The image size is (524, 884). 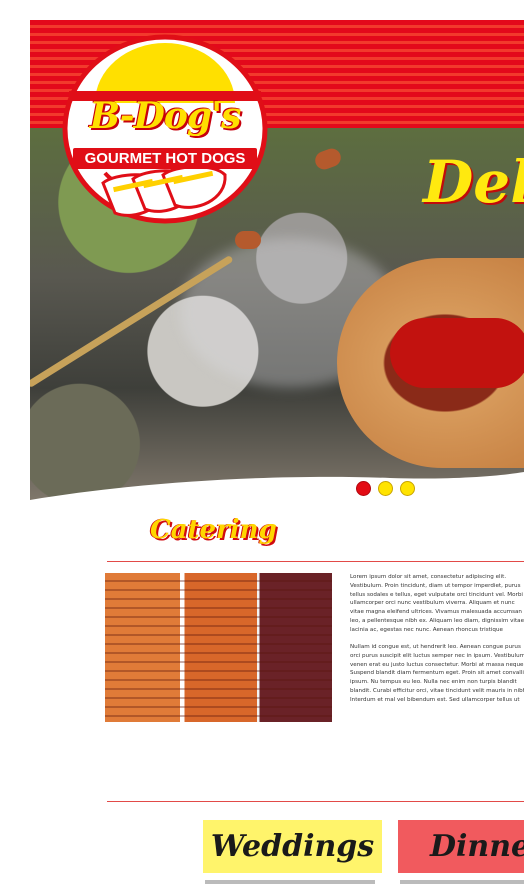 I want to click on hero-headline: Del, so click(x=473, y=182).